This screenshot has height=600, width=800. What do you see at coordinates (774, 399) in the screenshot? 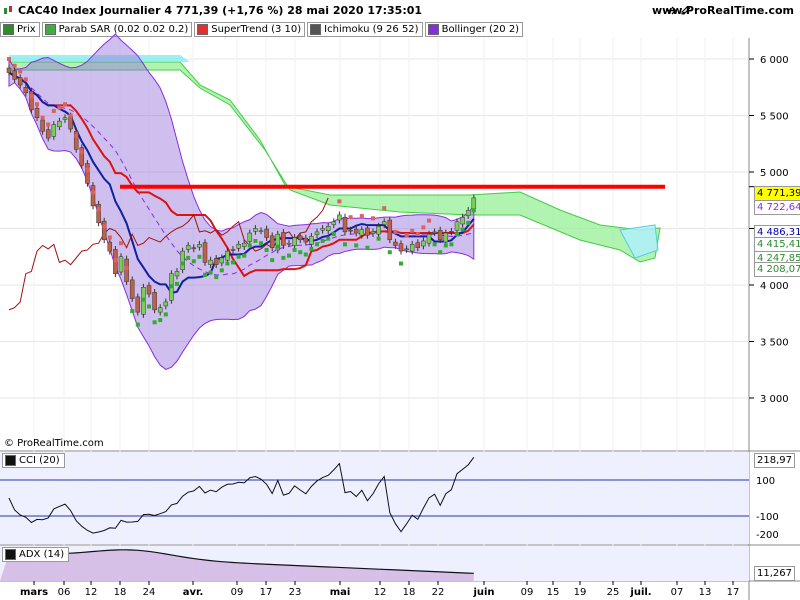
I see `y-tick-label: 3 000` at bounding box center [774, 399].